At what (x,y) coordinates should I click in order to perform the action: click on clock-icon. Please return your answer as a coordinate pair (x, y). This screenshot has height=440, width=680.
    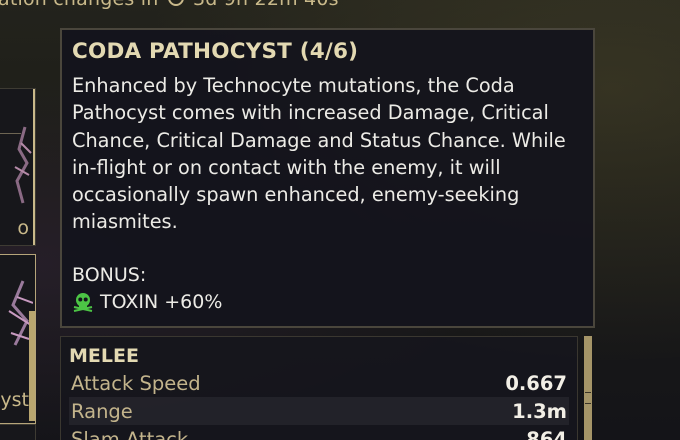
    Looking at the image, I should click on (175, 3).